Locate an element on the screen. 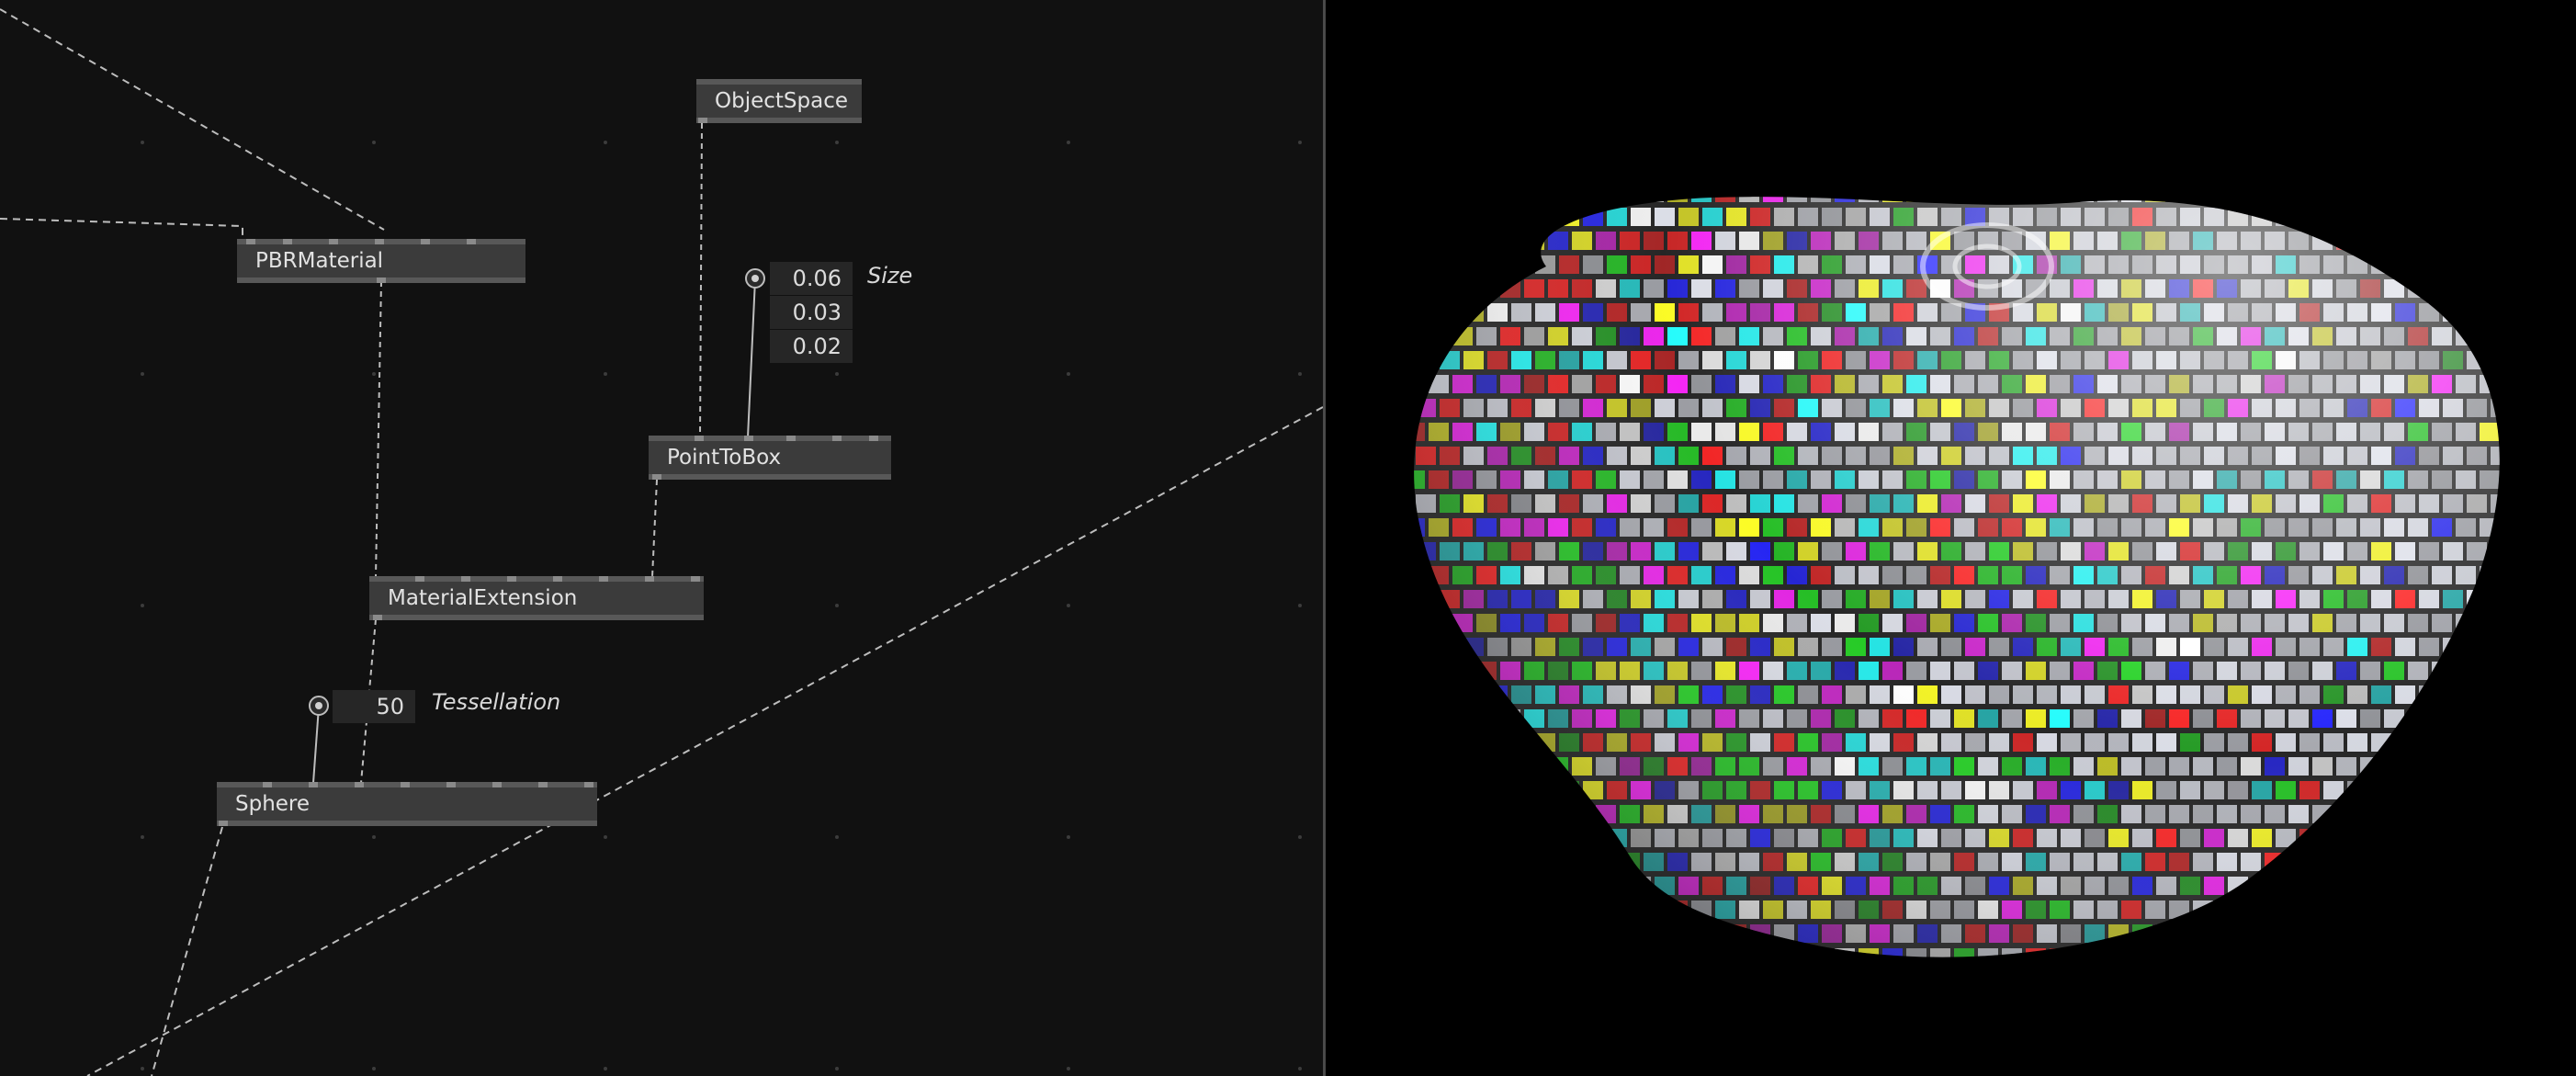  node-sphere: Sphere is located at coordinates (407, 804).